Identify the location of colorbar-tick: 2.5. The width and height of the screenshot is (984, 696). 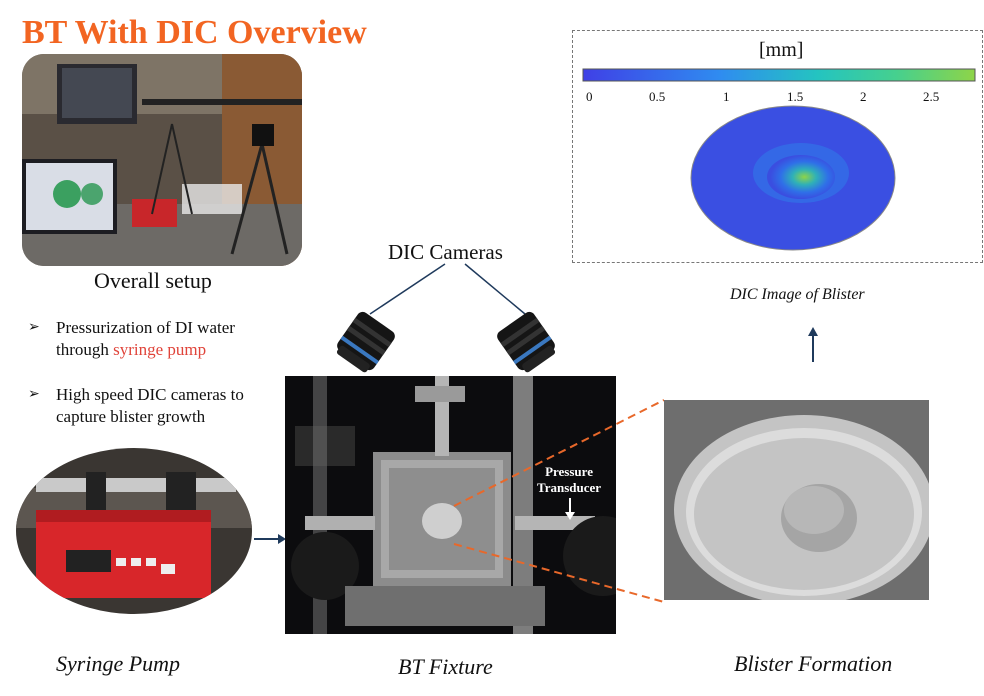
(931, 96).